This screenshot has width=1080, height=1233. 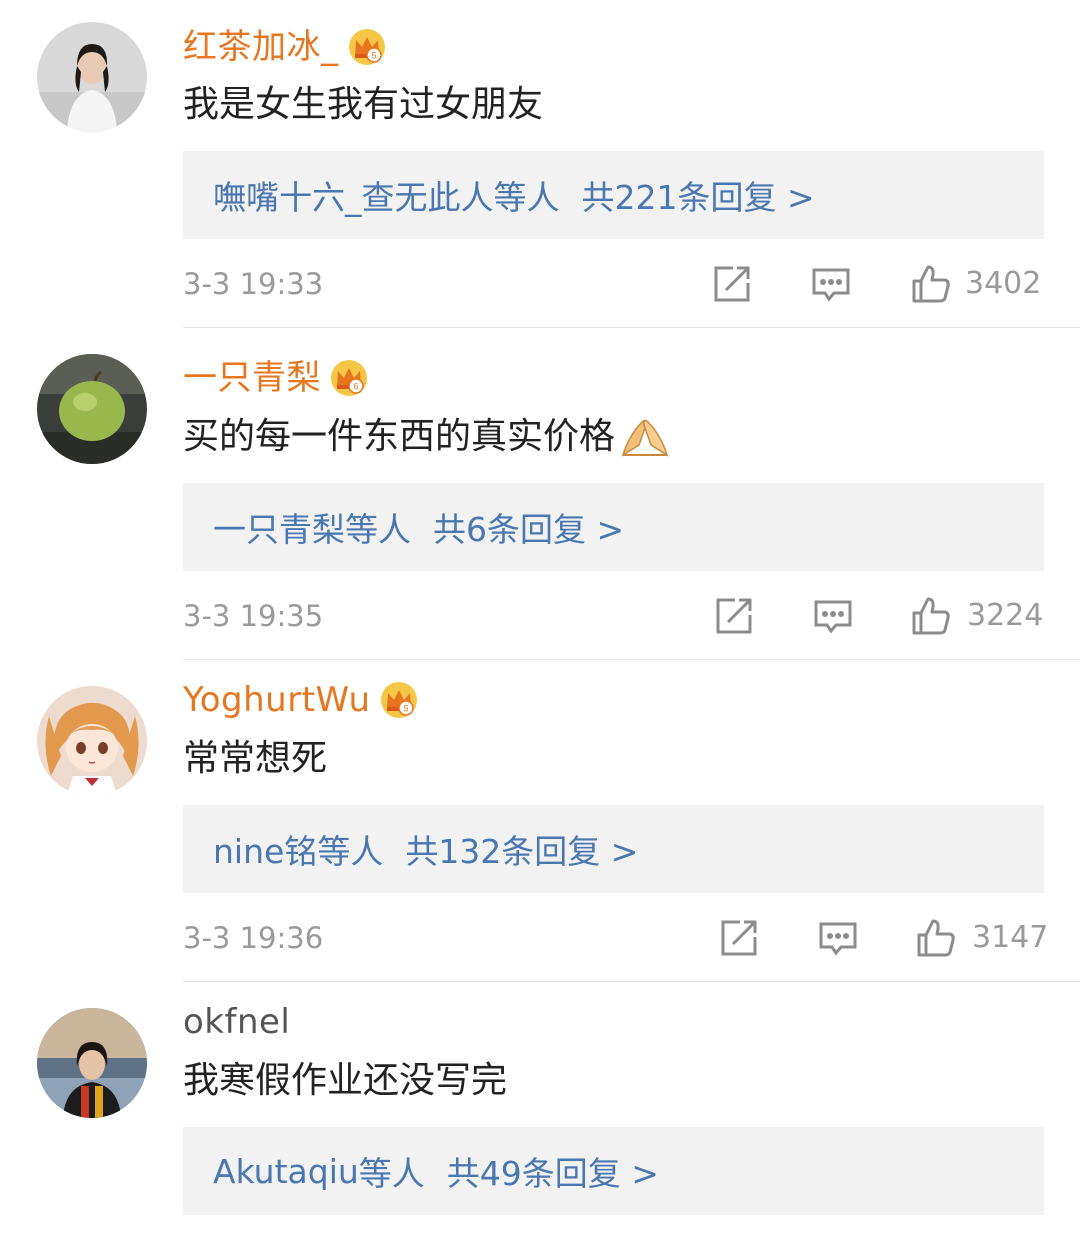 I want to click on timestamp: 3-3 19:36, so click(x=253, y=938).